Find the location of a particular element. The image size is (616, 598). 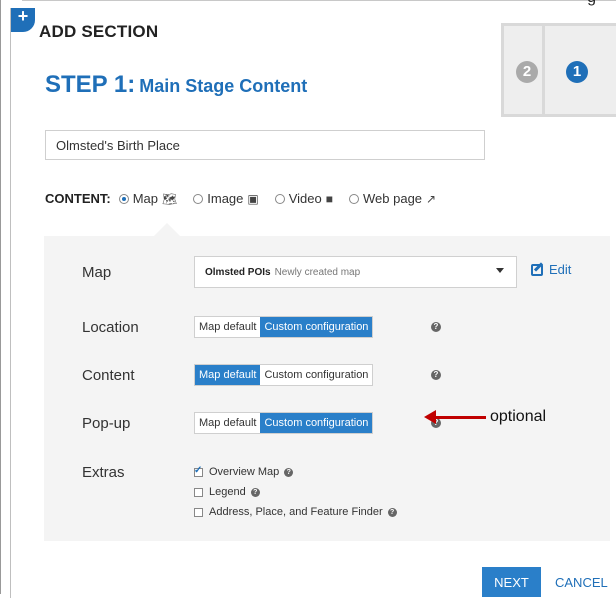

content-custom-option: Custom configuration is located at coordinates (316, 375).